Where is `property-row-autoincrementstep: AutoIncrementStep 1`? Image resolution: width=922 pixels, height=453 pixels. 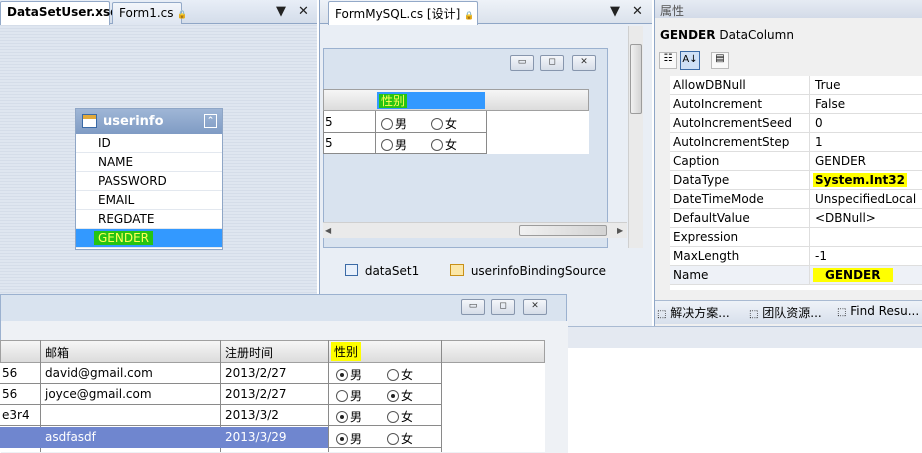 property-row-autoincrementstep: AutoIncrementStep 1 is located at coordinates (796, 142).